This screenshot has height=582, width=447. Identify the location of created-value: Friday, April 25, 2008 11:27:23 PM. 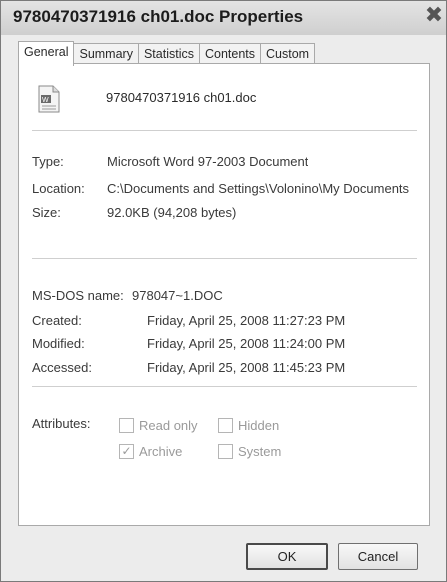
(246, 320).